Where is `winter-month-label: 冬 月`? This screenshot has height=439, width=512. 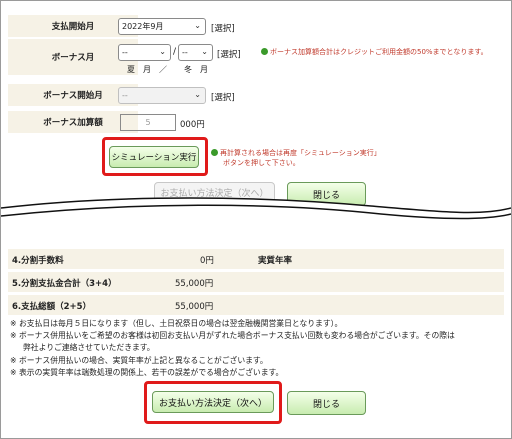
winter-month-label: 冬 月 is located at coordinates (196, 69).